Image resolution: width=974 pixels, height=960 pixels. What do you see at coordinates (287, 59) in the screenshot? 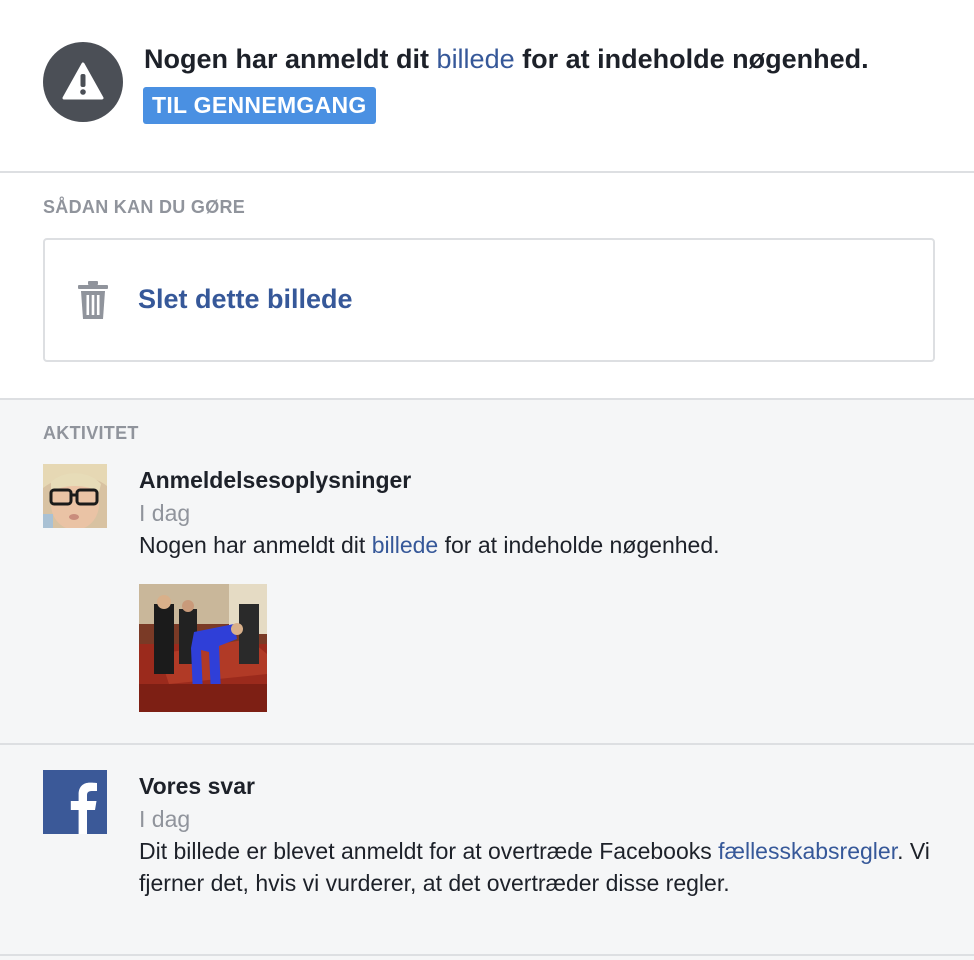
I see `headline-text: Nogen har anmeldt dit` at bounding box center [287, 59].